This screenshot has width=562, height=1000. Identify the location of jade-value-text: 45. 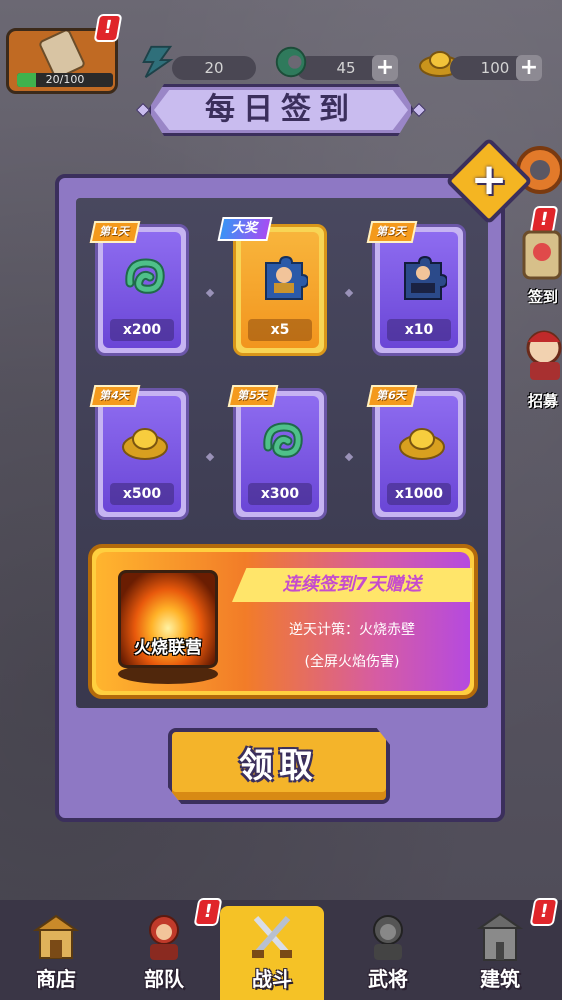
(346, 68).